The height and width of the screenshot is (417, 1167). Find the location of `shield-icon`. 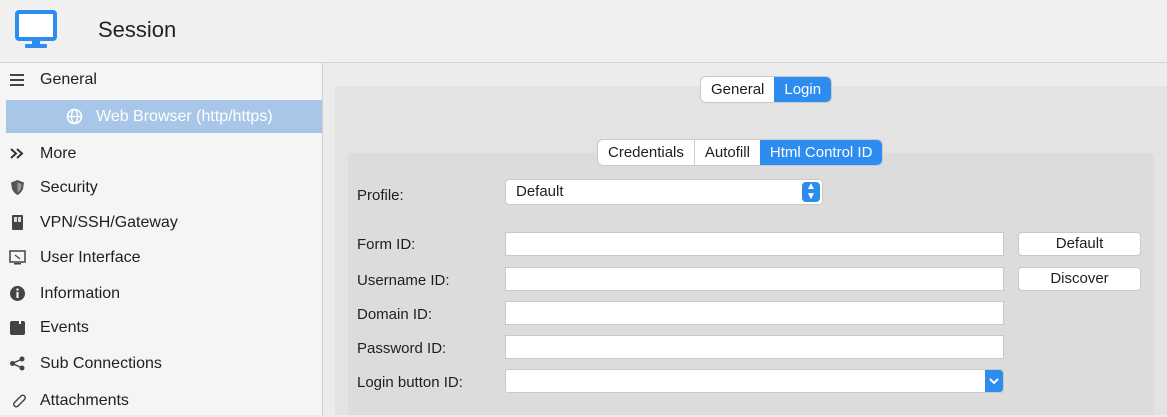

shield-icon is located at coordinates (17, 187).